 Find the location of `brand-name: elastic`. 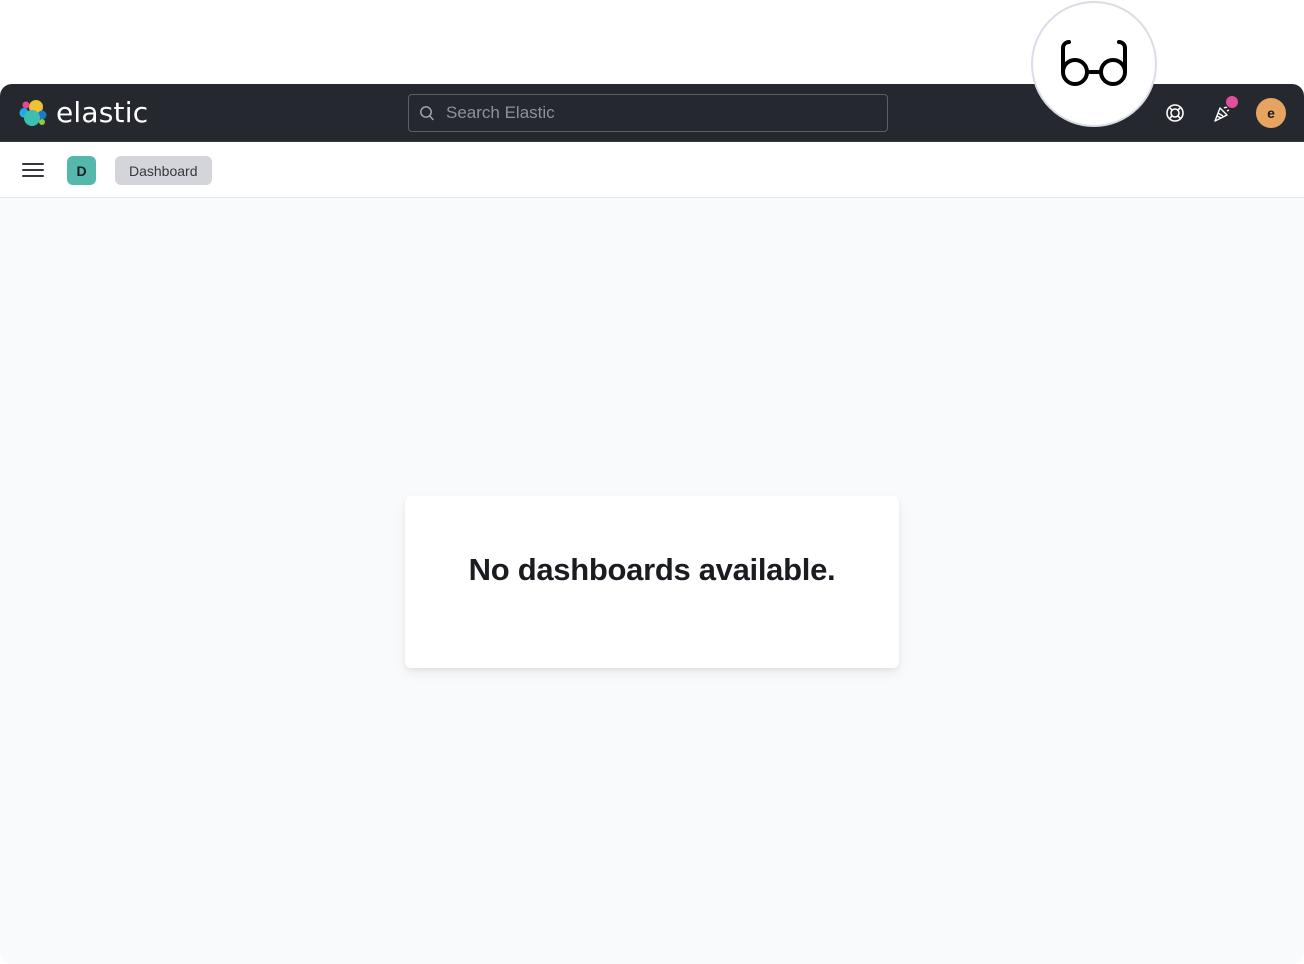

brand-name: elastic is located at coordinates (102, 112).